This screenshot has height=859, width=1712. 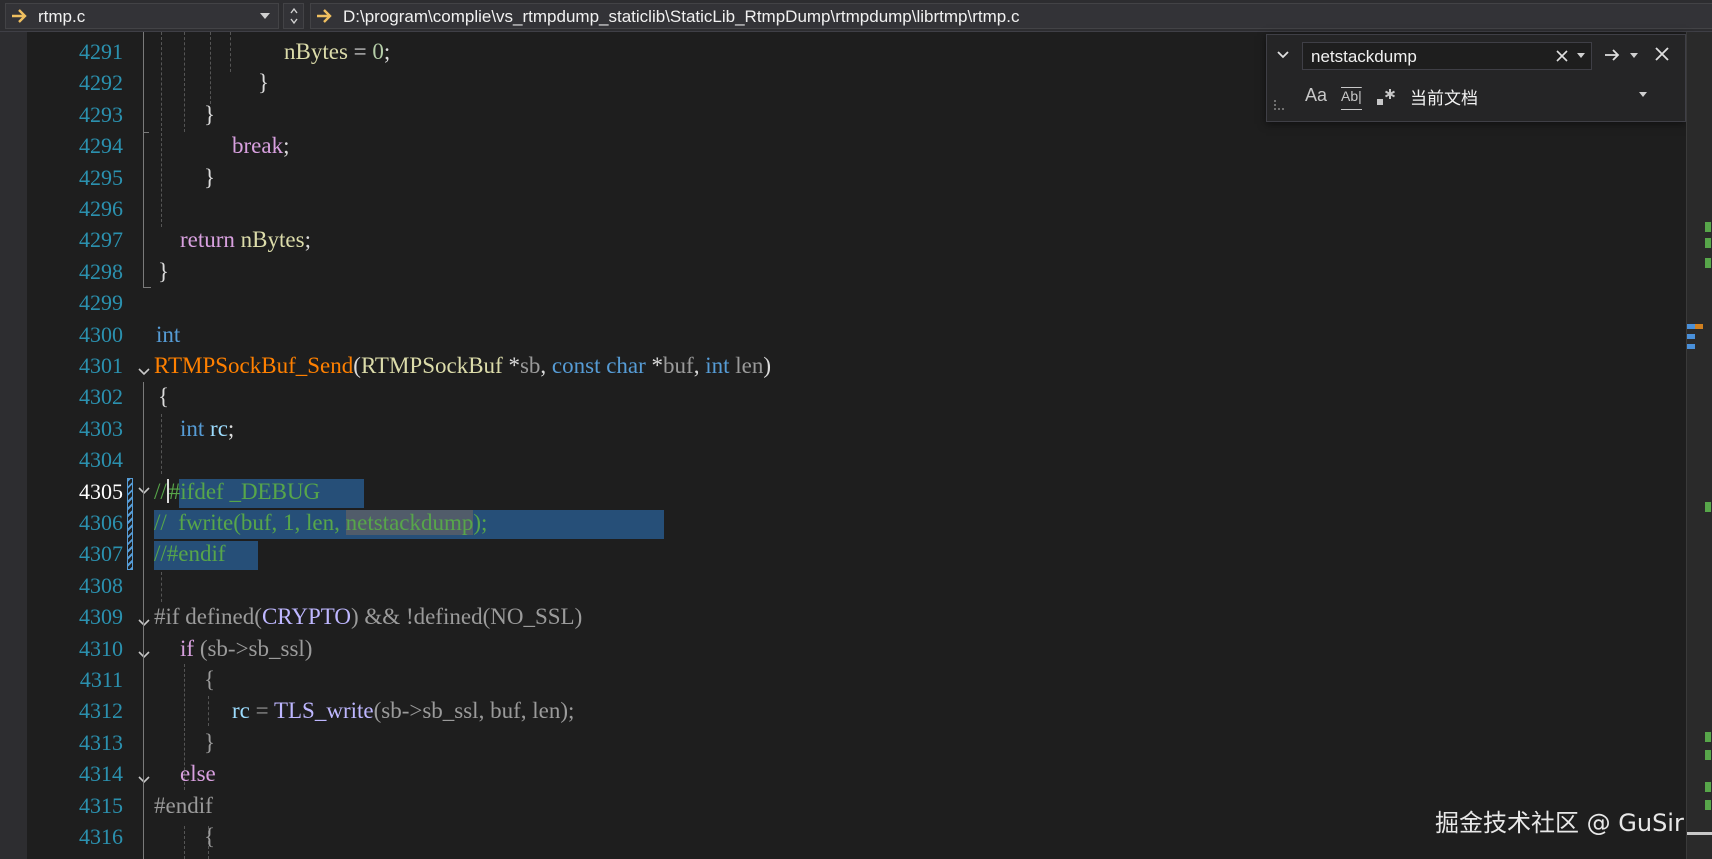 What do you see at coordinates (368, 617) in the screenshot?
I see `code-line: #if defined(CRYPTO) && !defined(NO_SSL)` at bounding box center [368, 617].